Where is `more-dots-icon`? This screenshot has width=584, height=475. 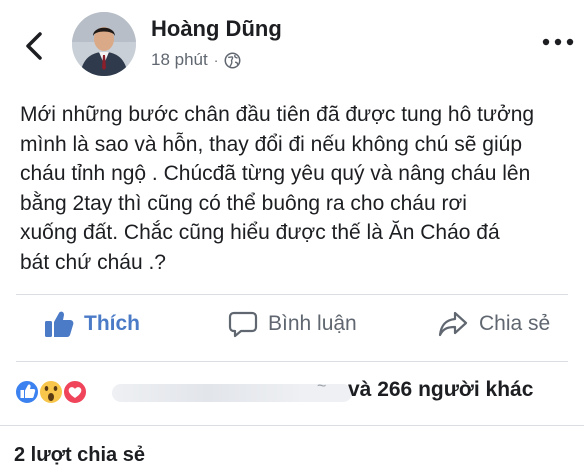
more-dots-icon is located at coordinates (558, 42).